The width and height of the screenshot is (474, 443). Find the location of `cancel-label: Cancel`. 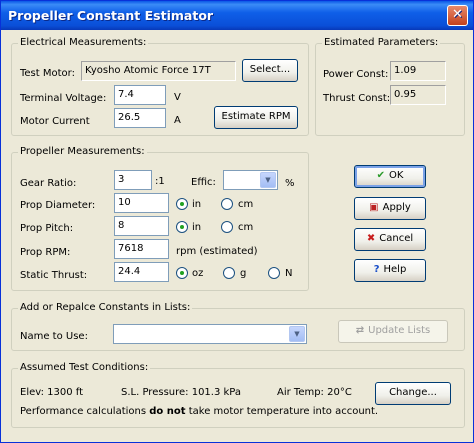

cancel-label: Cancel is located at coordinates (396, 238).